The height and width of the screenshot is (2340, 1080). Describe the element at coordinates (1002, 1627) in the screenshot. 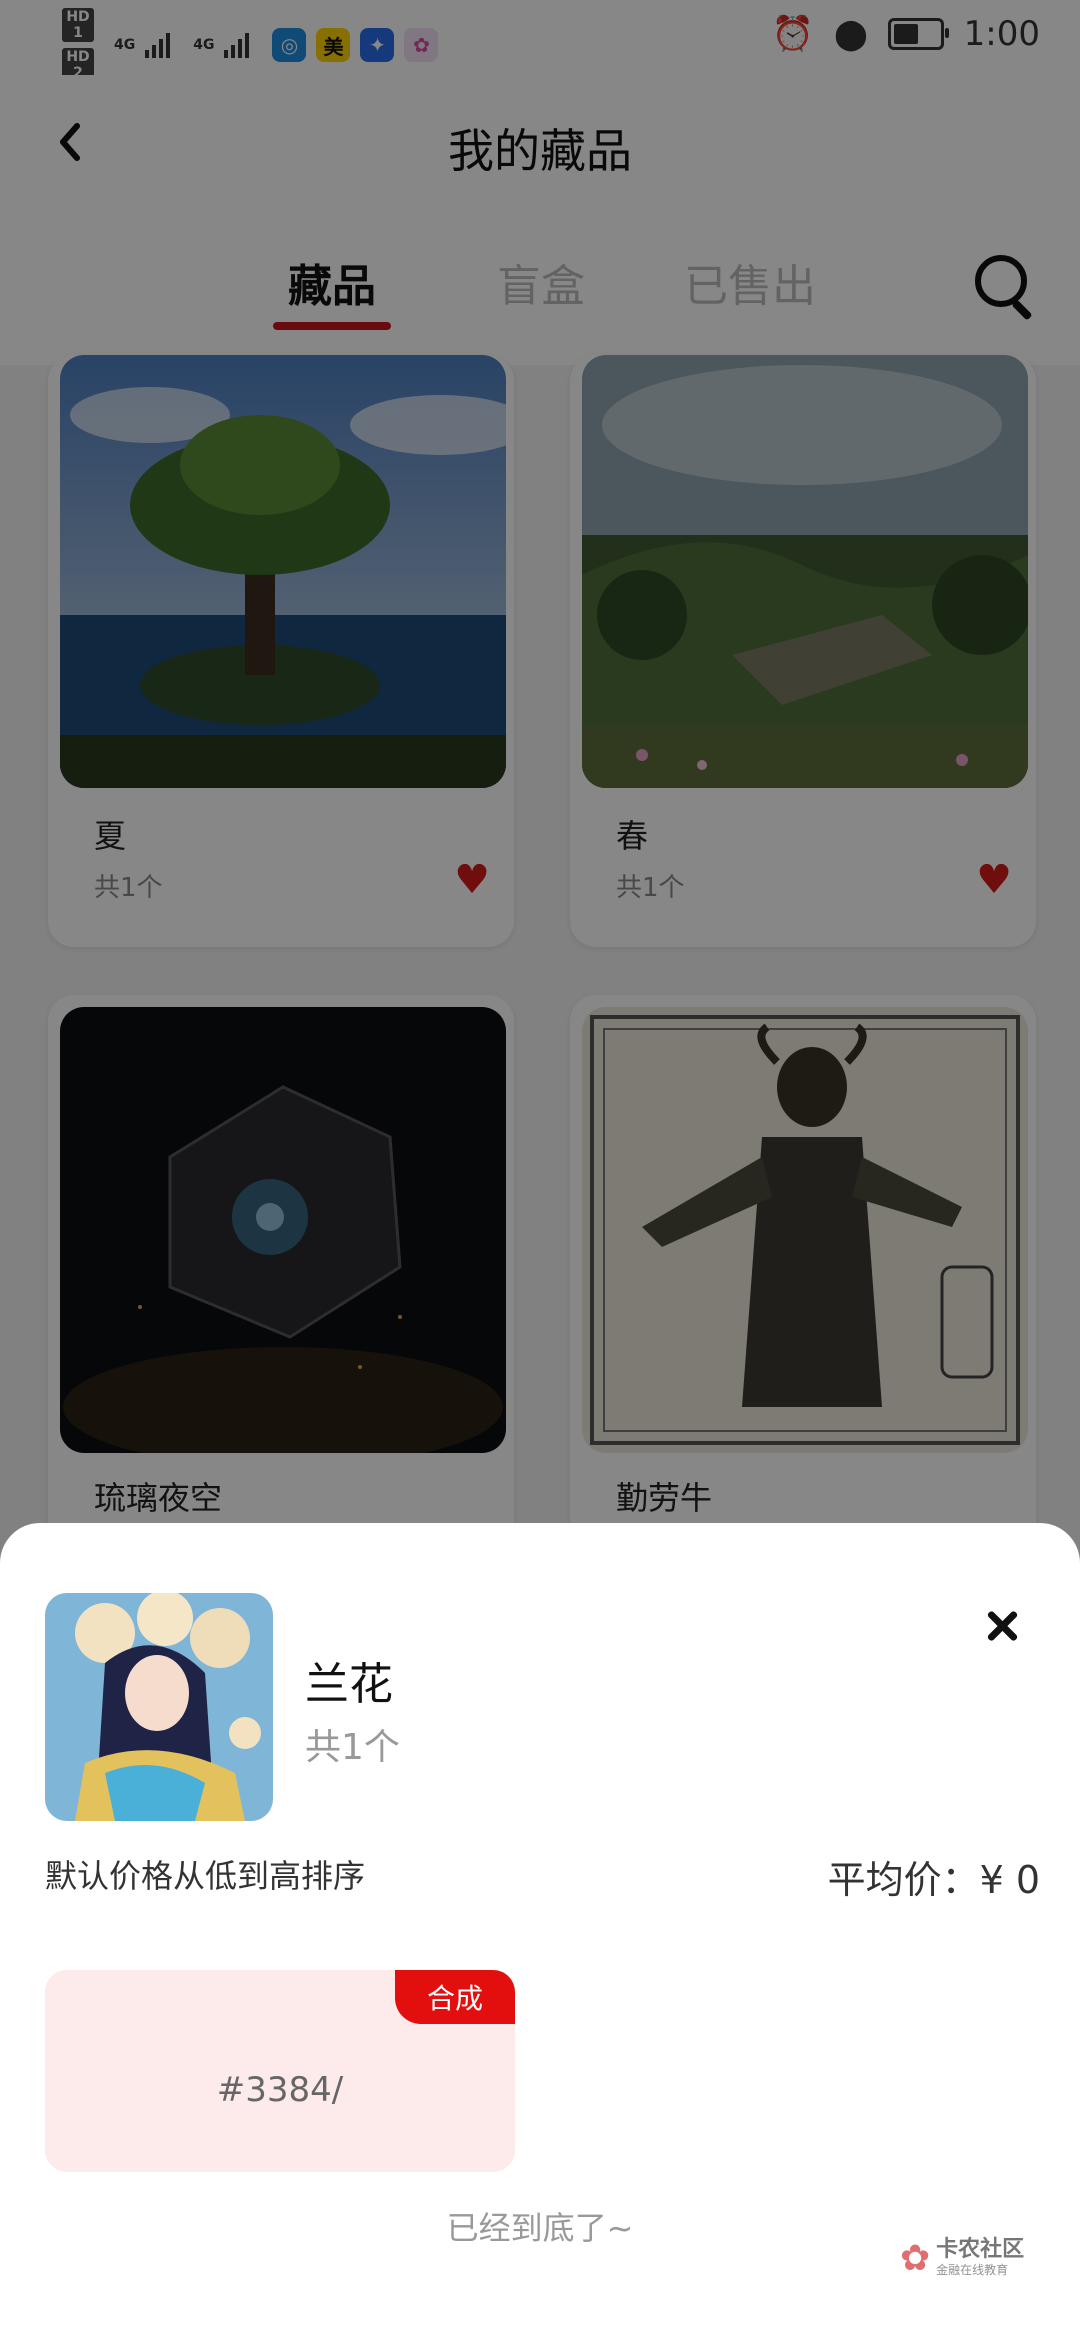

I see `close-icon` at that location.